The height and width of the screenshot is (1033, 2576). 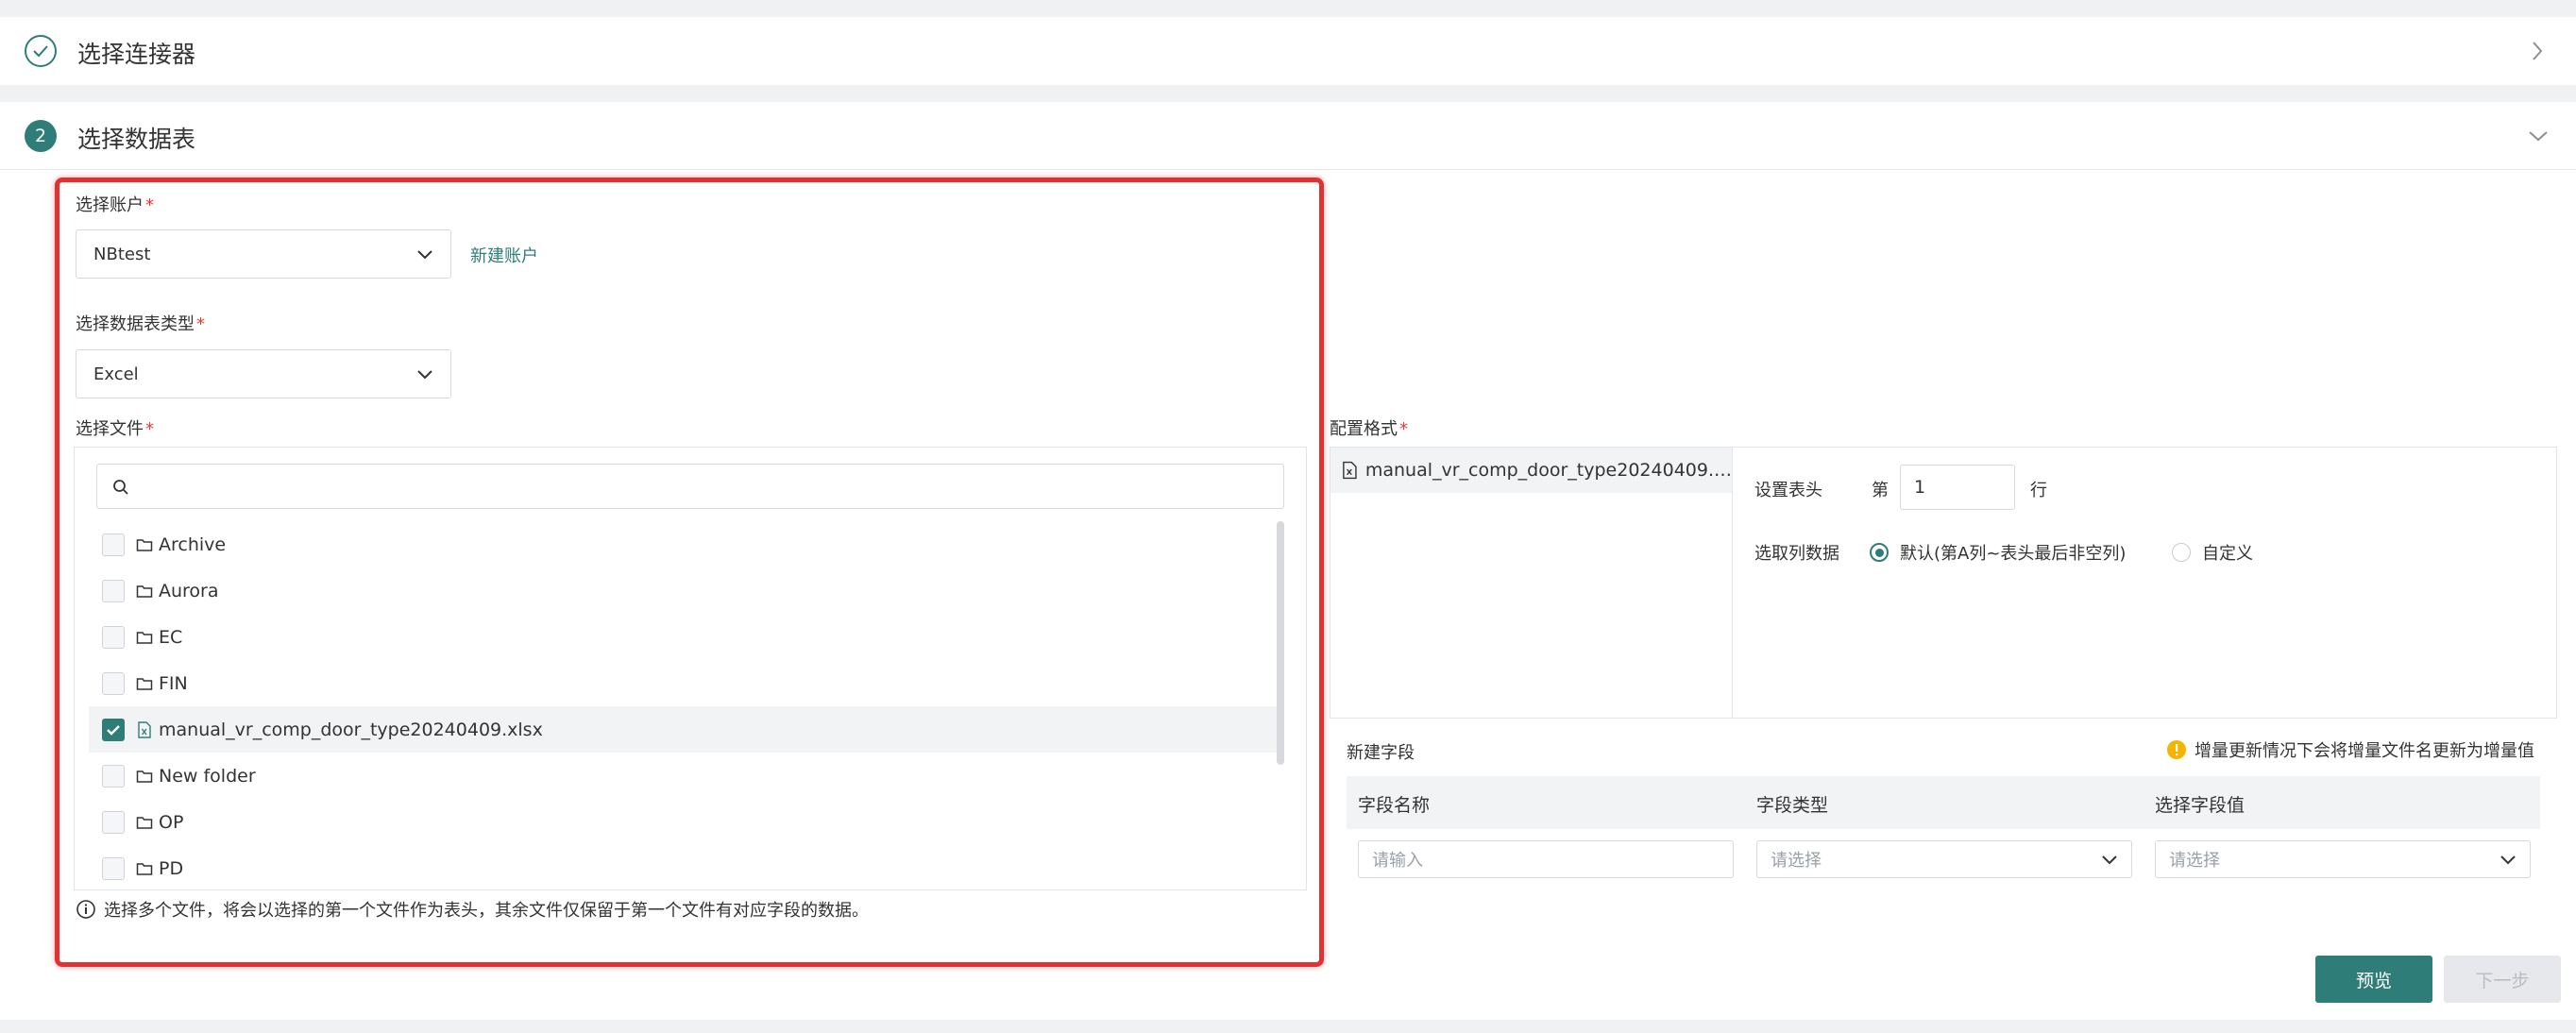 I want to click on next-step-button: 下一步, so click(x=2502, y=979).